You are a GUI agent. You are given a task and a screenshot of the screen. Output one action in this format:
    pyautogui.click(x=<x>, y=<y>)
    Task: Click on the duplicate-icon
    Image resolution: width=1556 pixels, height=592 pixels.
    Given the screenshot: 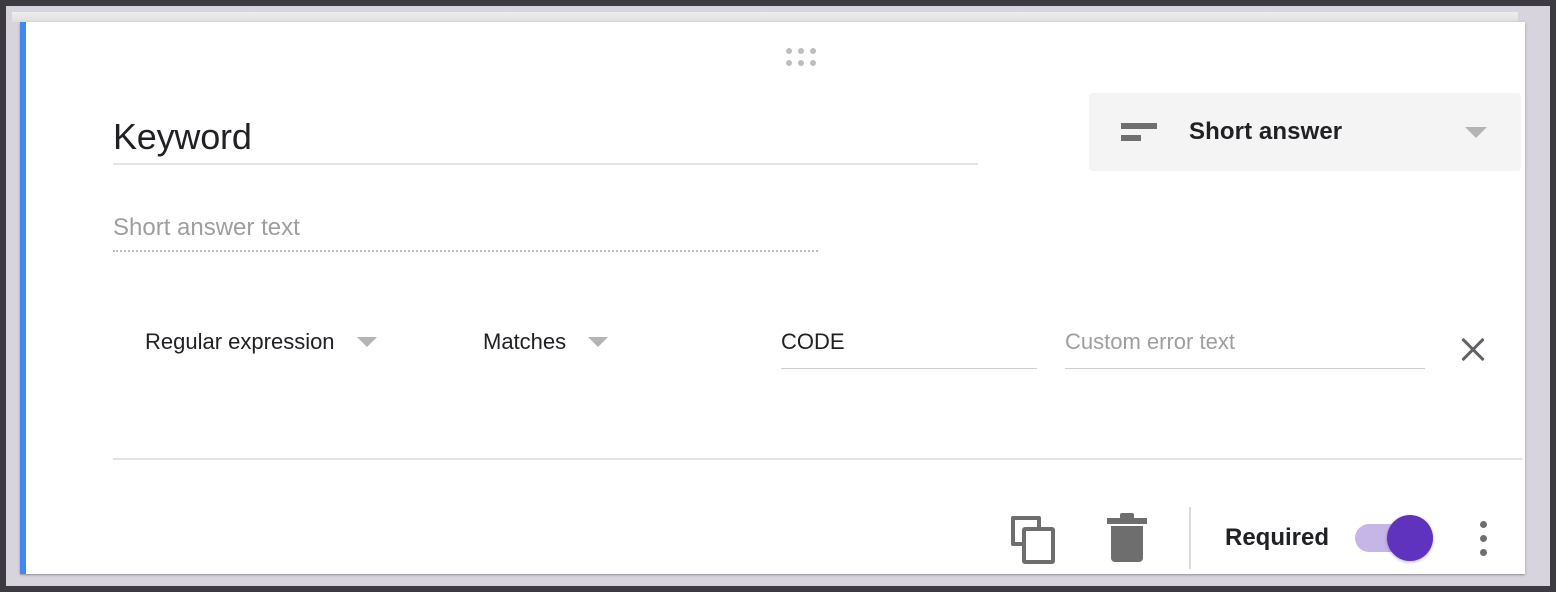 What is the action you would take?
    pyautogui.click(x=1033, y=538)
    